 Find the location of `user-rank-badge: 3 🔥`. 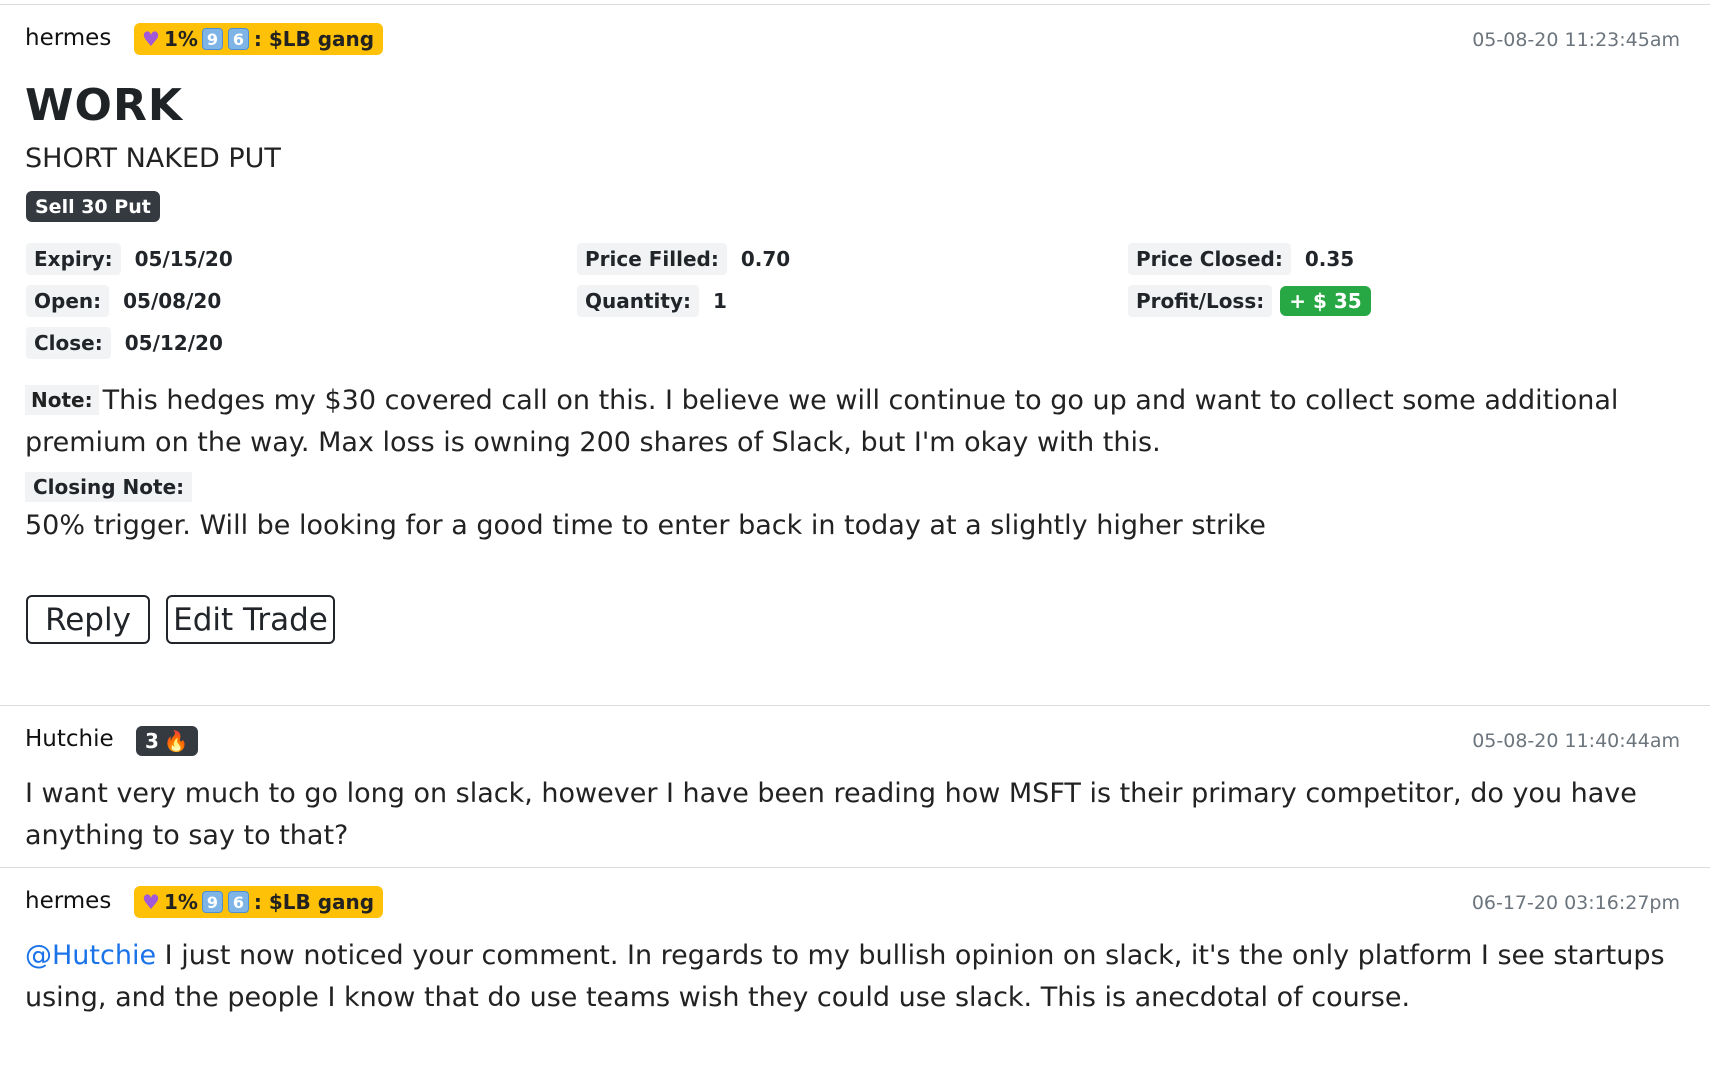

user-rank-badge: 3 🔥 is located at coordinates (167, 741).